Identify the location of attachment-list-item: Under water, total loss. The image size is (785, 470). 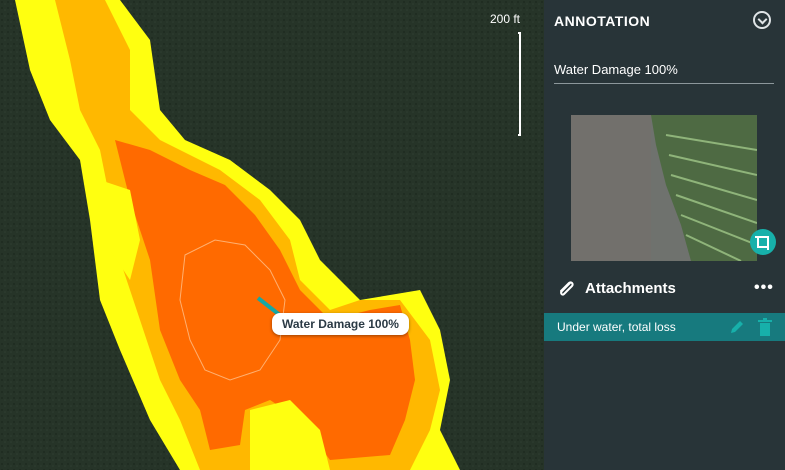
(664, 327).